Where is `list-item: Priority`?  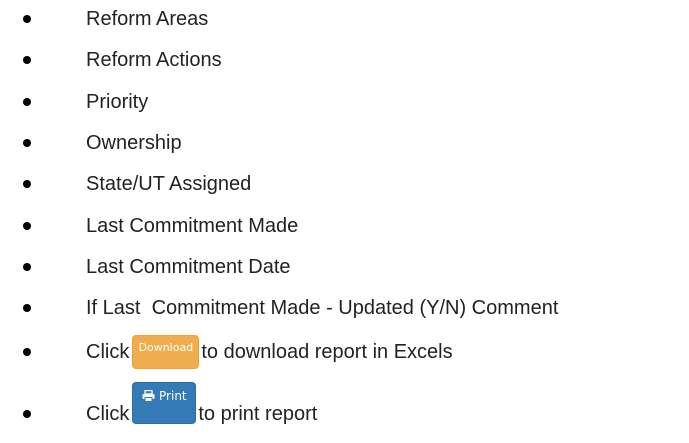 list-item: Priority is located at coordinates (344, 102).